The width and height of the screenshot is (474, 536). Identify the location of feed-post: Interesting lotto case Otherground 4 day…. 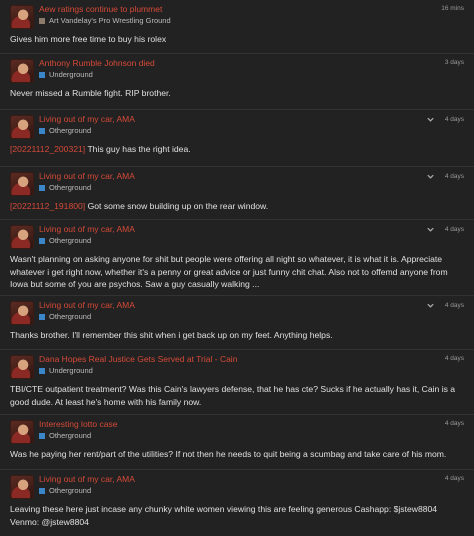
(237, 442).